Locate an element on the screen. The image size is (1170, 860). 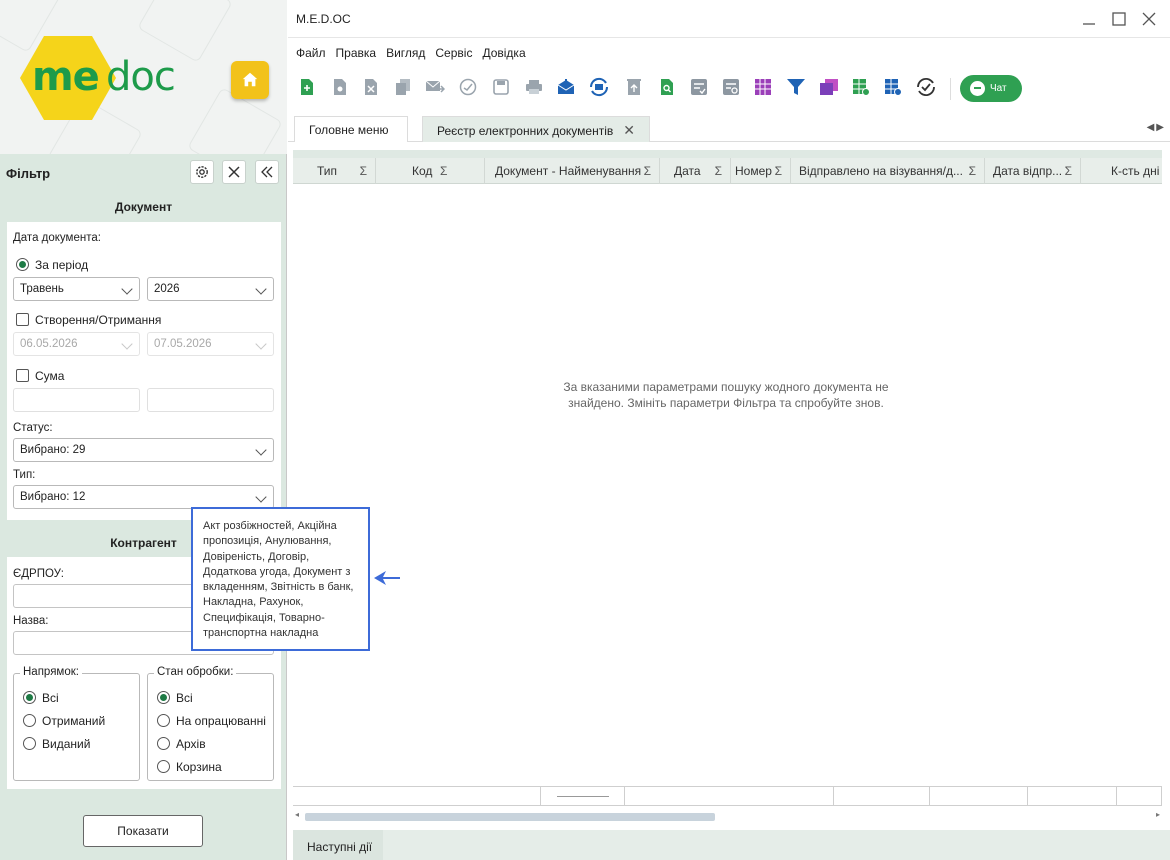
sync-check-icon is located at coordinates (926, 87).